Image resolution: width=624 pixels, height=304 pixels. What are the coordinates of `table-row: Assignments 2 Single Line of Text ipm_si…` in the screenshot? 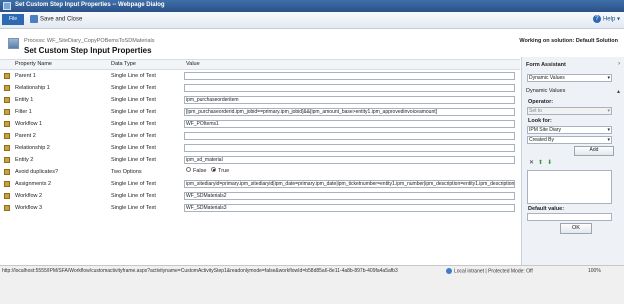 It's located at (260, 184).